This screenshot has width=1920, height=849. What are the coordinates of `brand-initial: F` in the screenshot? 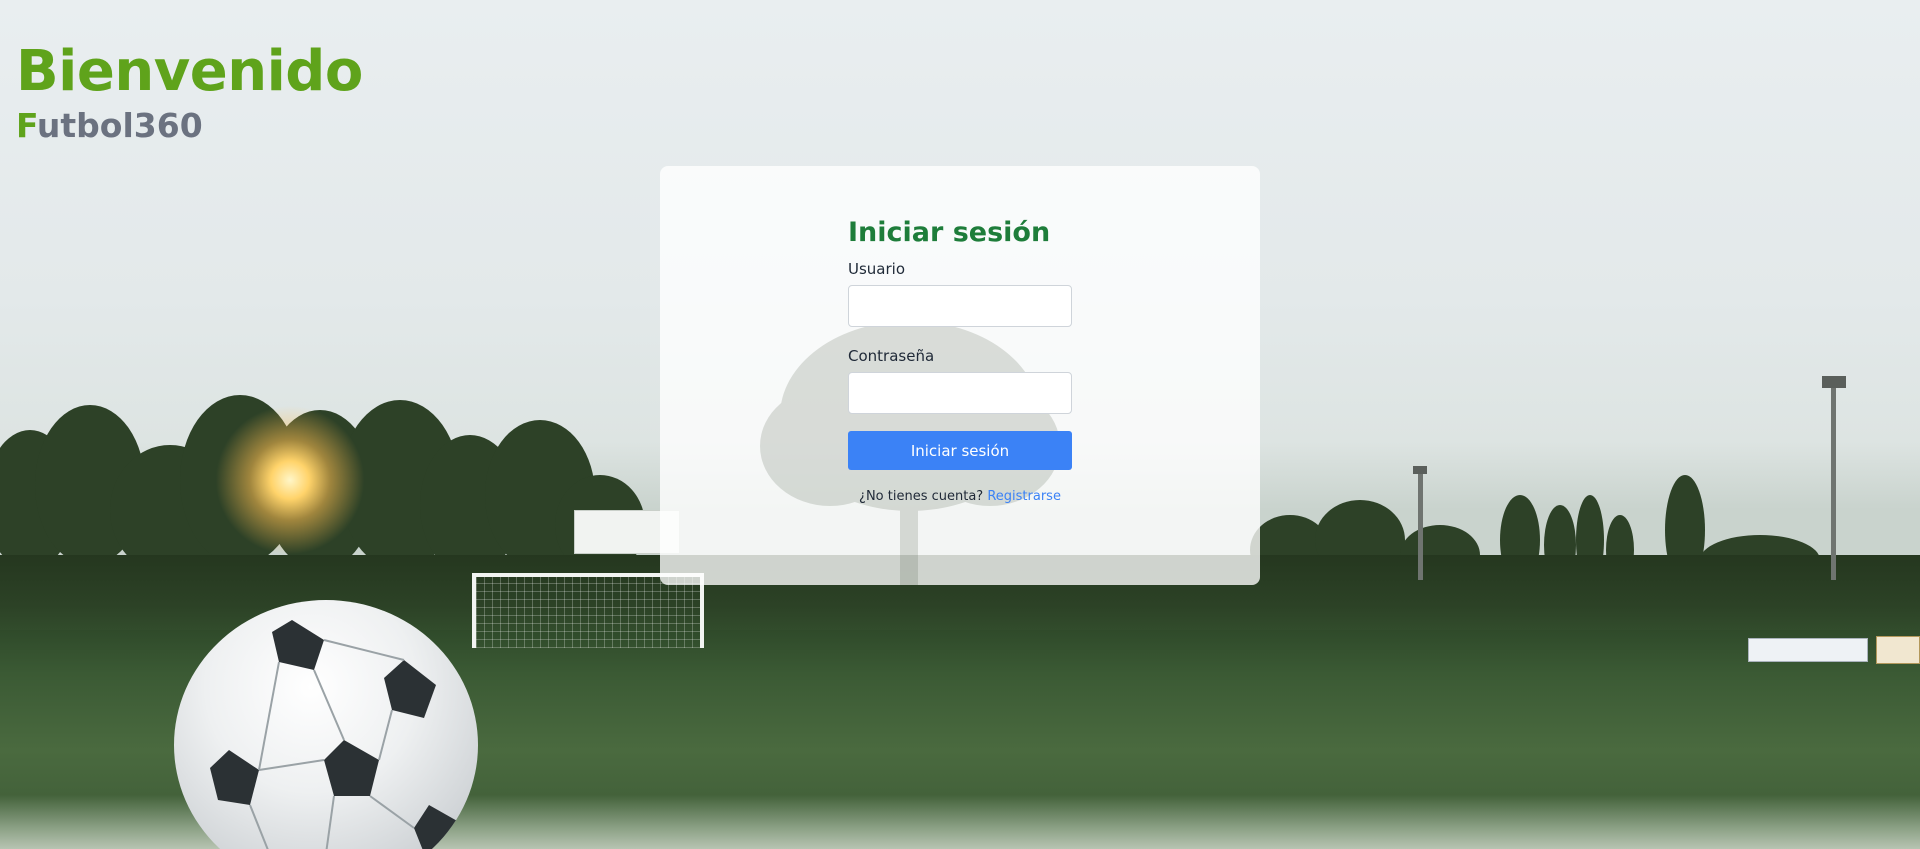 It's located at (26, 125).